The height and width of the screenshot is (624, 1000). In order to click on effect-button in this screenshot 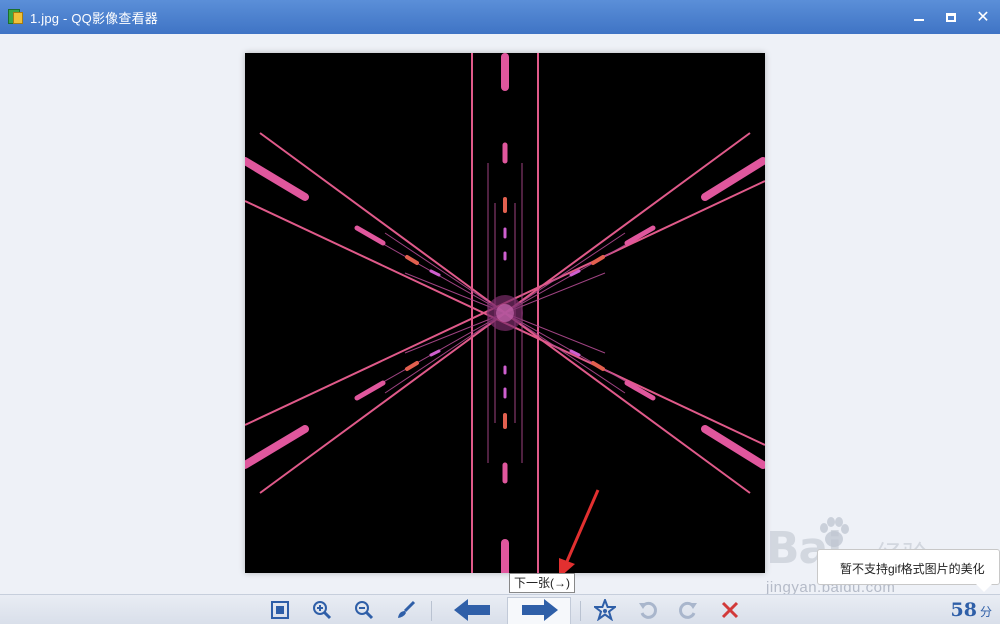, I will do `click(605, 609)`.